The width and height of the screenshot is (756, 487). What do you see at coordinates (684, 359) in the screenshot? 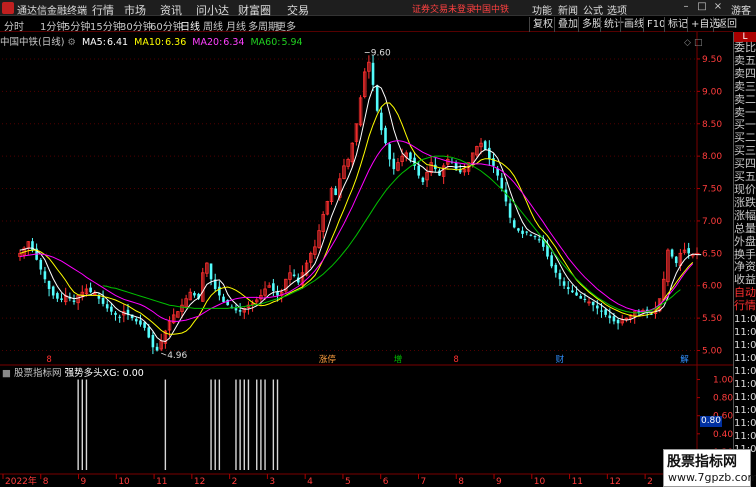
I see `event-marker: 解` at bounding box center [684, 359].